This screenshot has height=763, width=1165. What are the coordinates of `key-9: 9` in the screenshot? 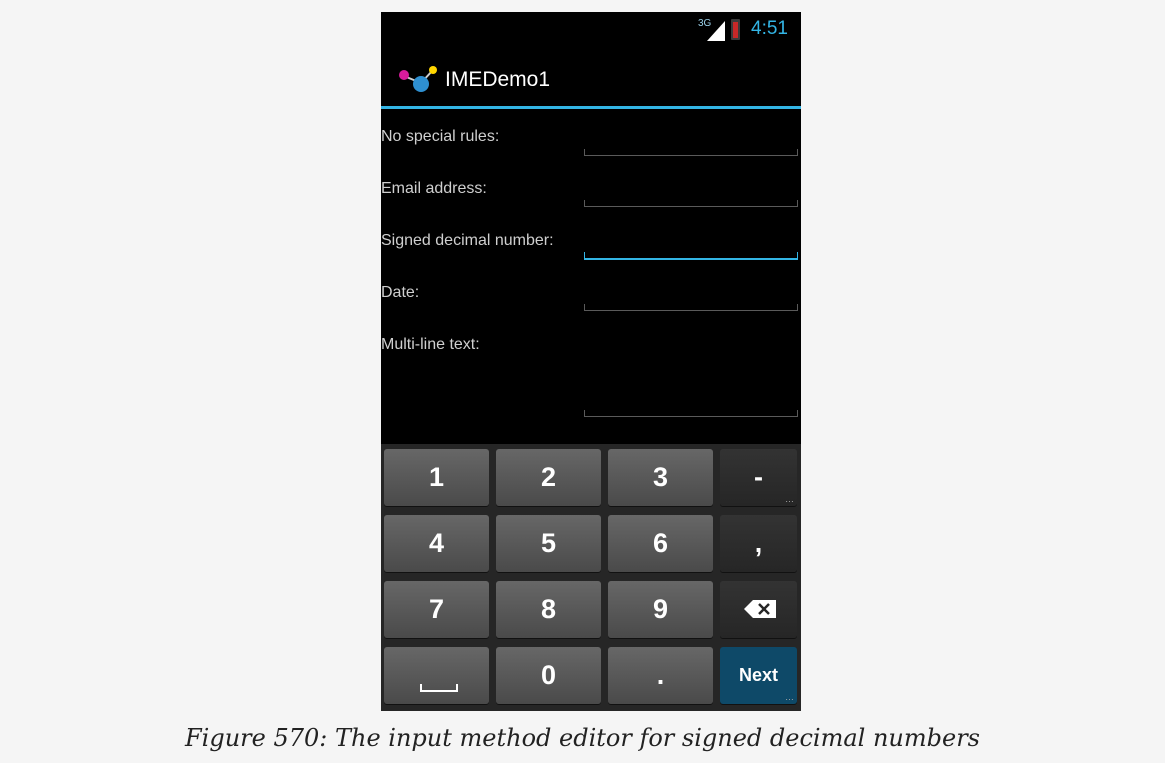 It's located at (660, 609).